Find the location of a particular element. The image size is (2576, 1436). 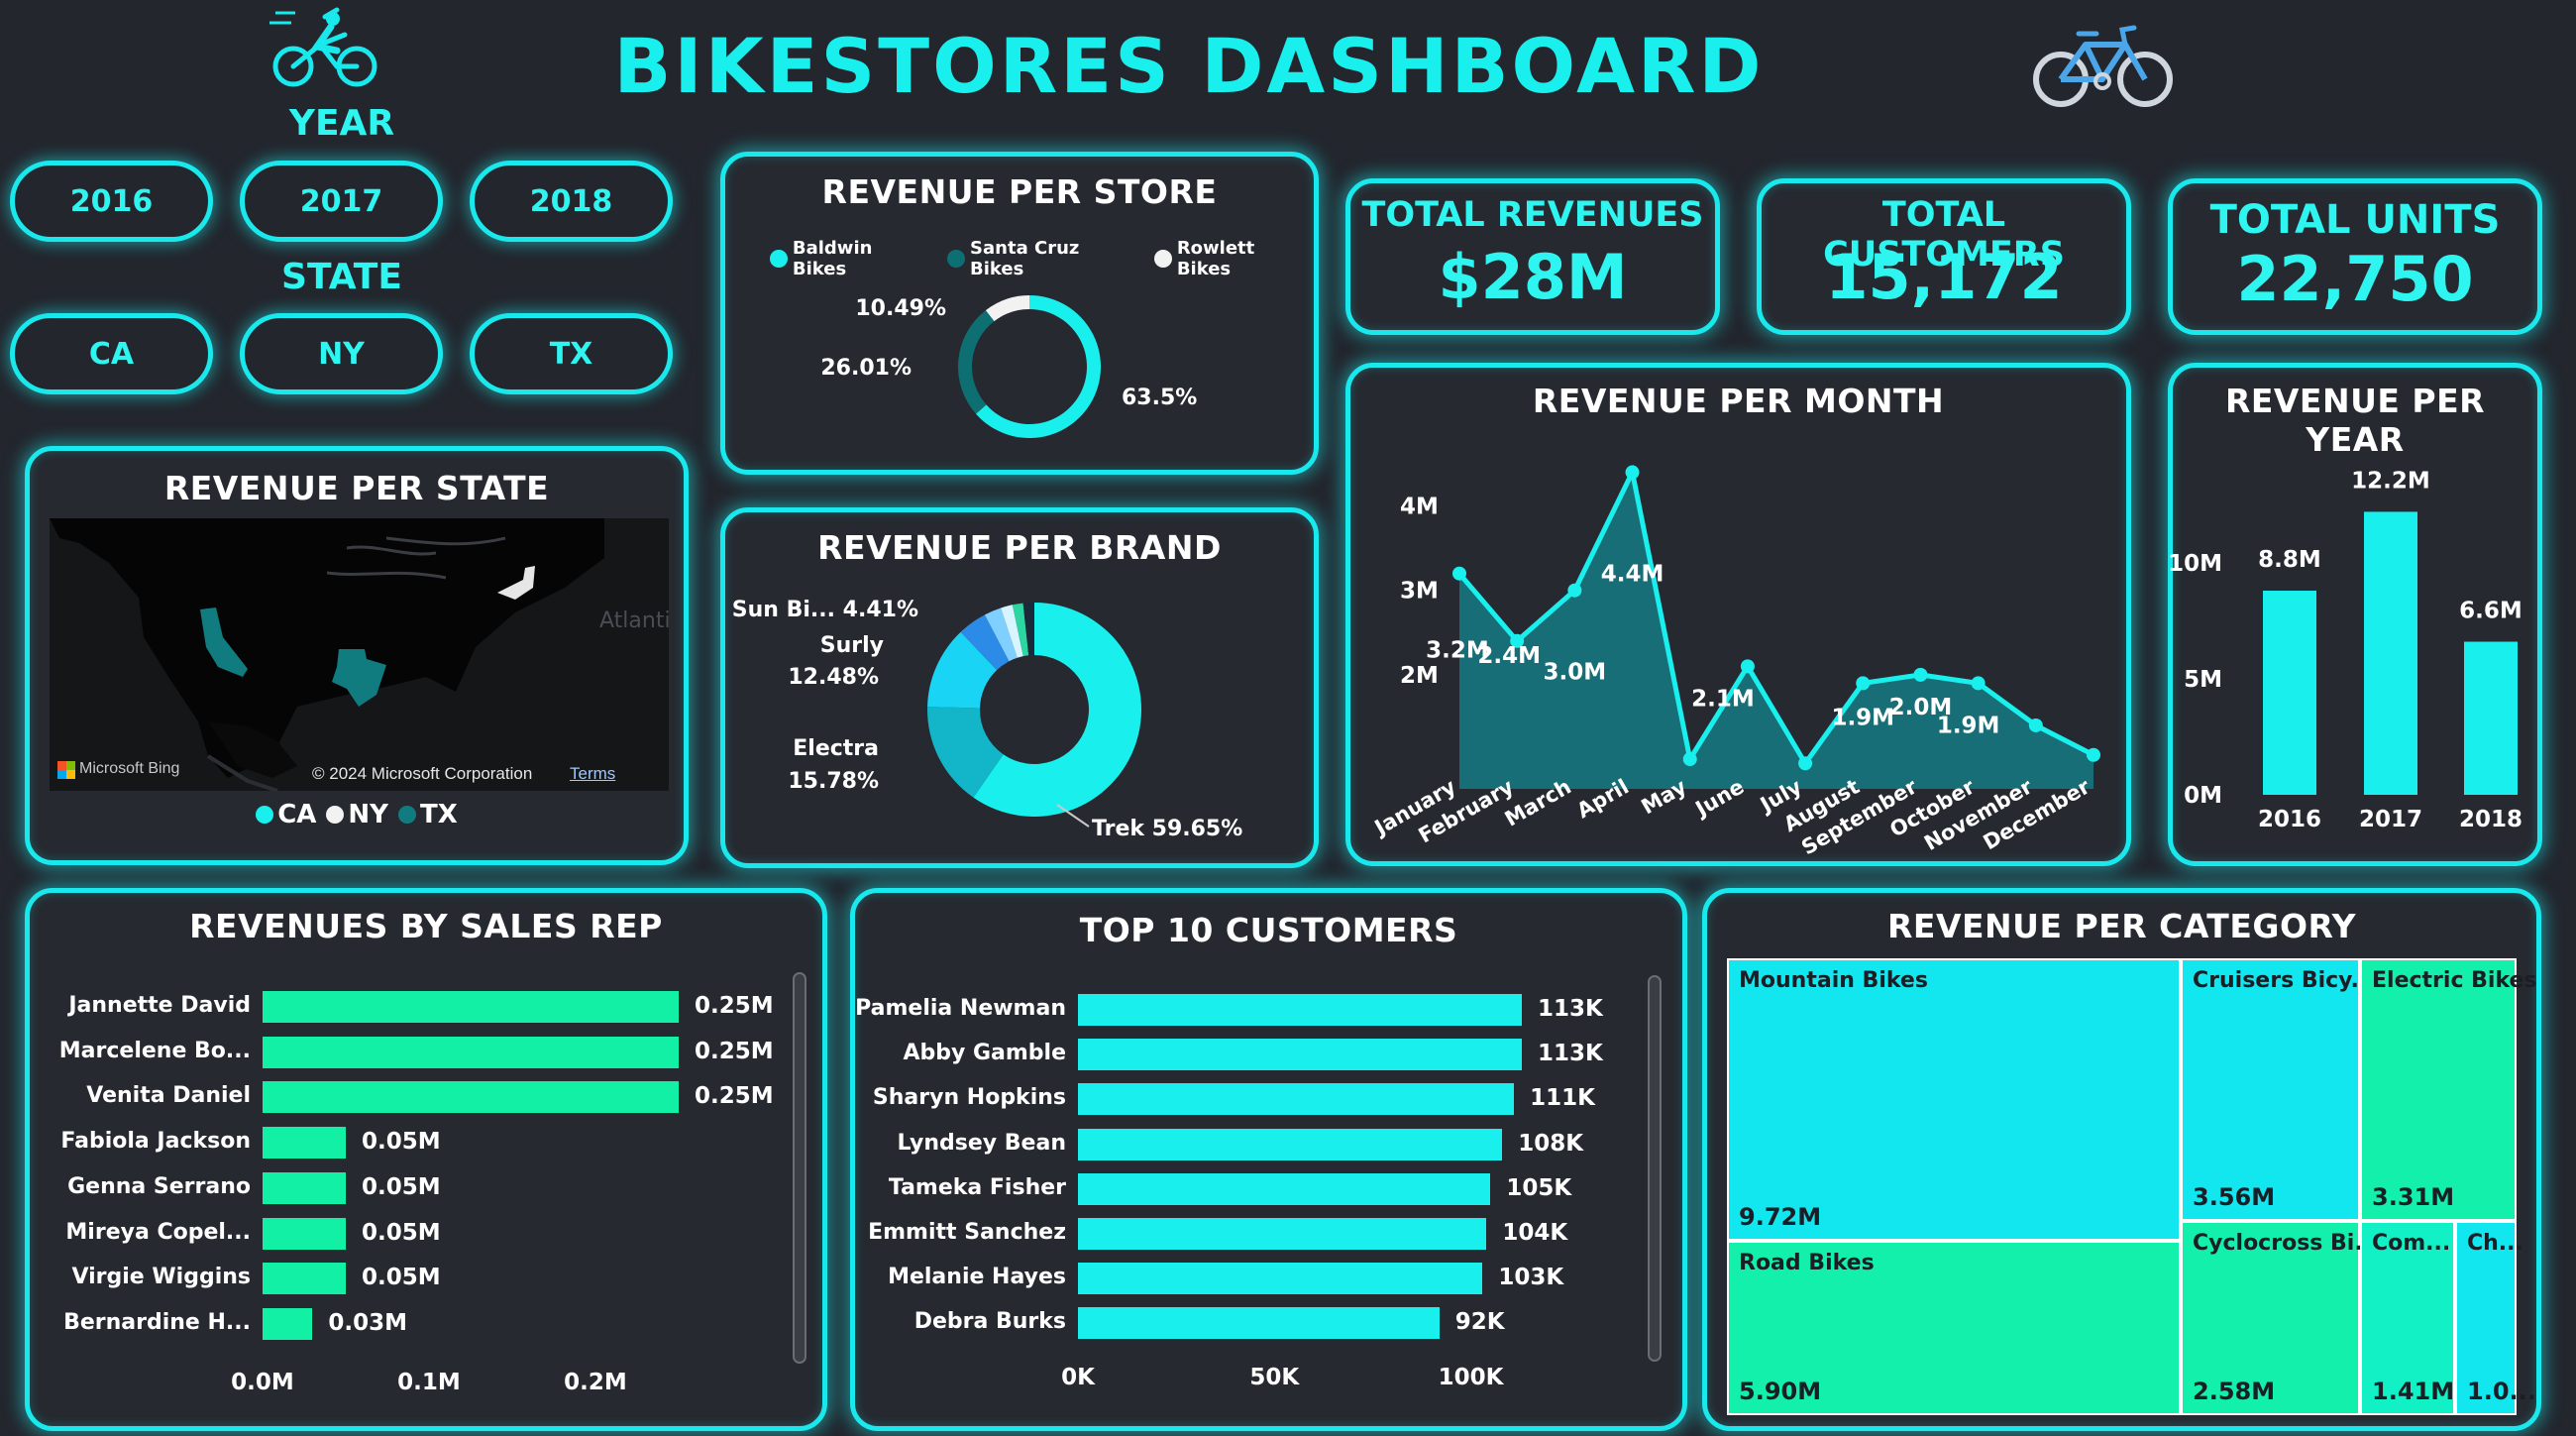

sales-rep-label-0: Jannette David is located at coordinates (159, 1006).